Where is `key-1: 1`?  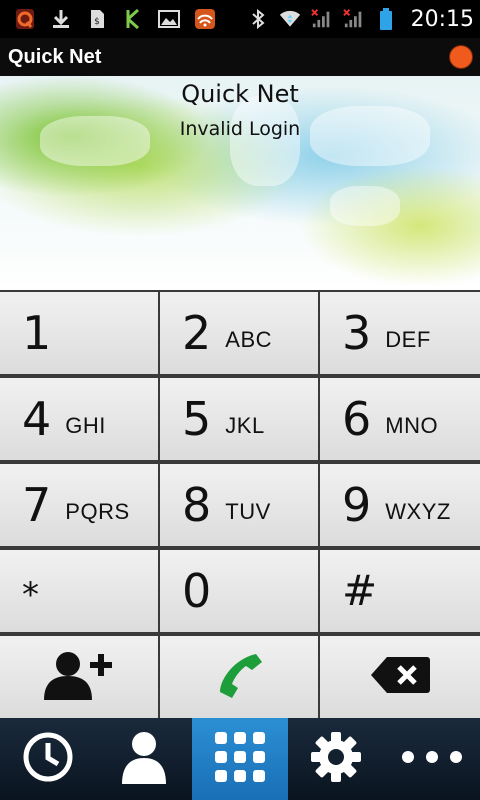
key-1: 1 is located at coordinates (79, 333).